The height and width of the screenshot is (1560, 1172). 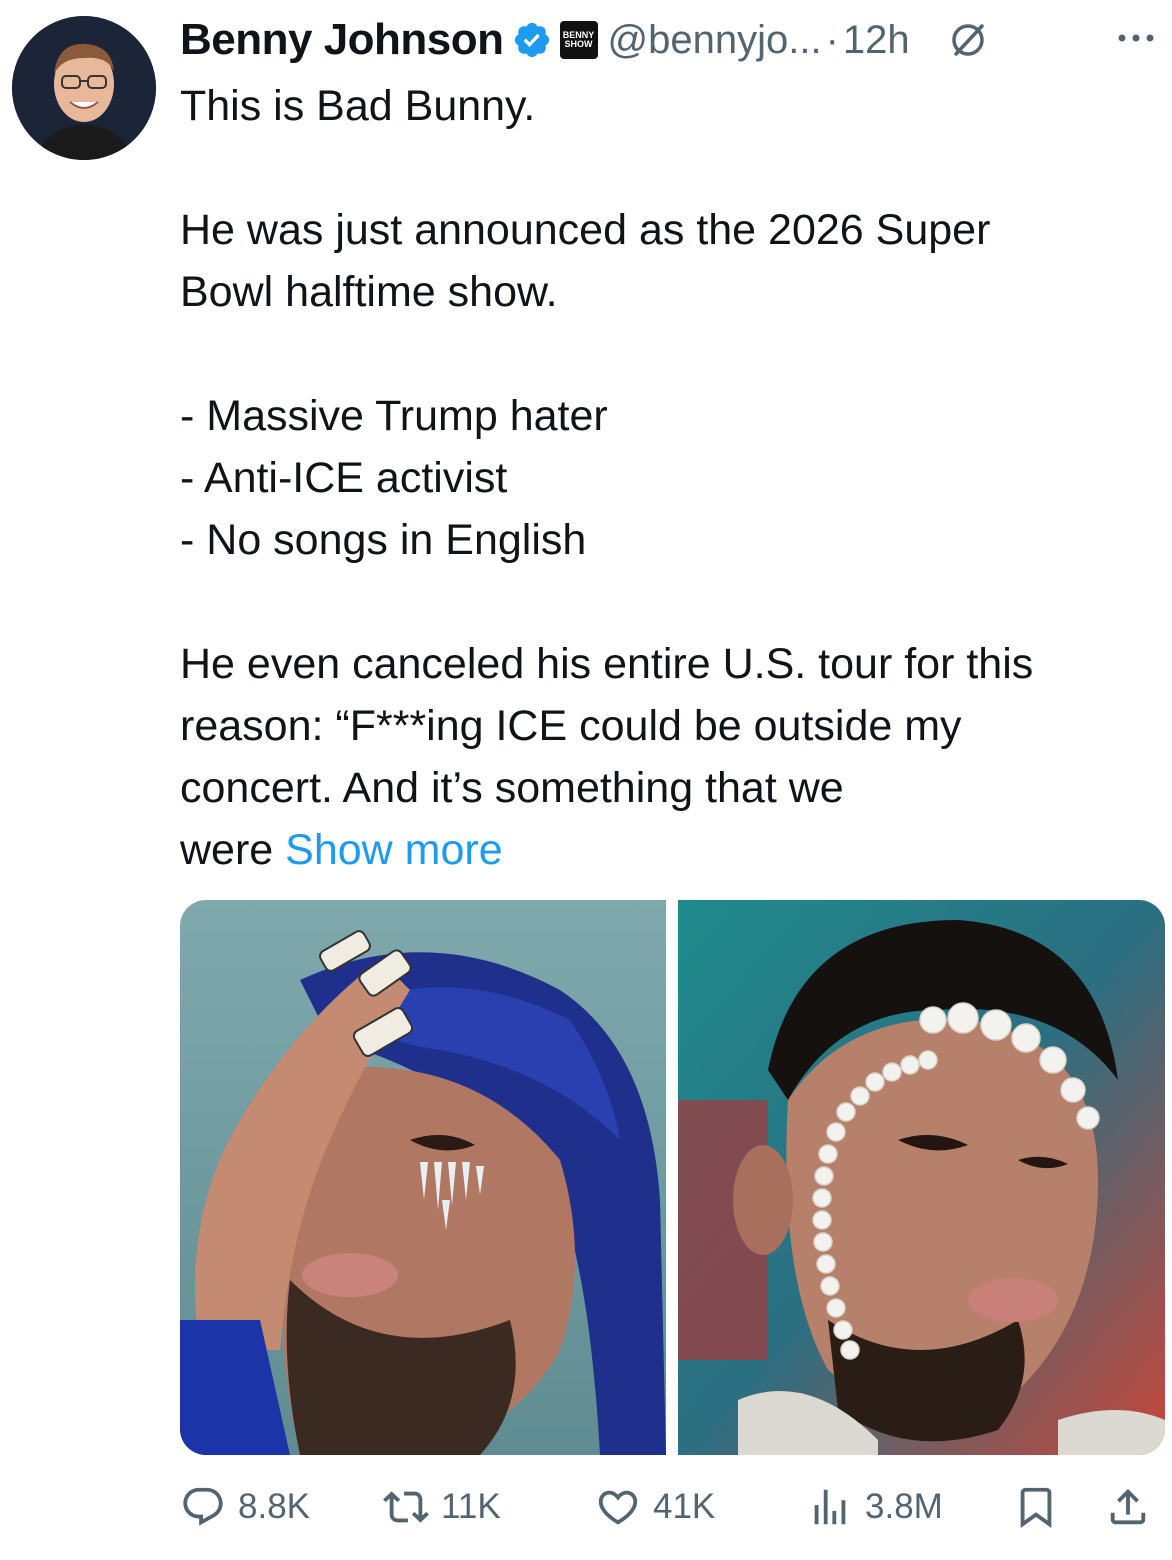 What do you see at coordinates (394, 416) in the screenshot?
I see `tweet-bullet: - Massive Trump hater` at bounding box center [394, 416].